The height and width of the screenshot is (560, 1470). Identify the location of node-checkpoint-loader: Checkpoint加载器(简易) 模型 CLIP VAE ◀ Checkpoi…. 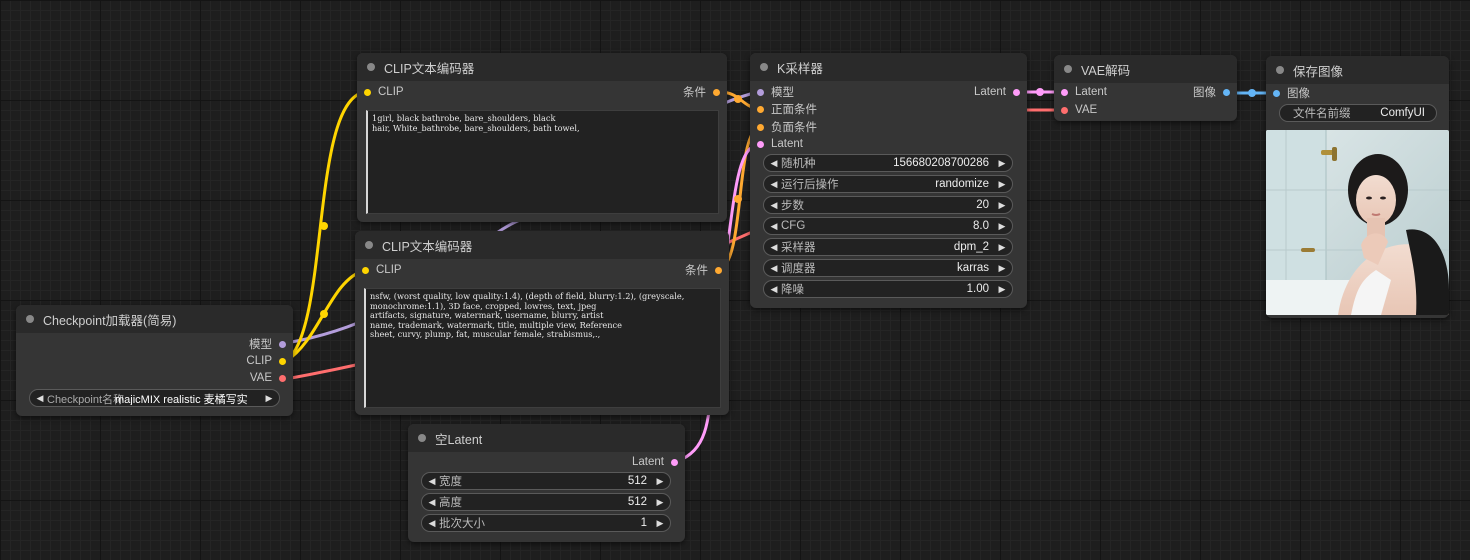
(154, 360).